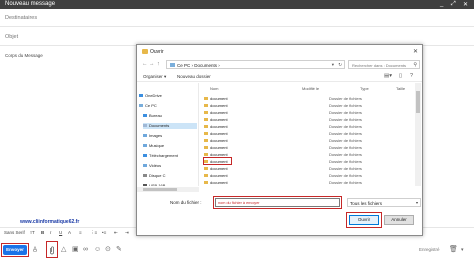 The width and height of the screenshot is (474, 259). Describe the element at coordinates (418, 134) in the screenshot. I see `file-list-scrollbar` at that location.